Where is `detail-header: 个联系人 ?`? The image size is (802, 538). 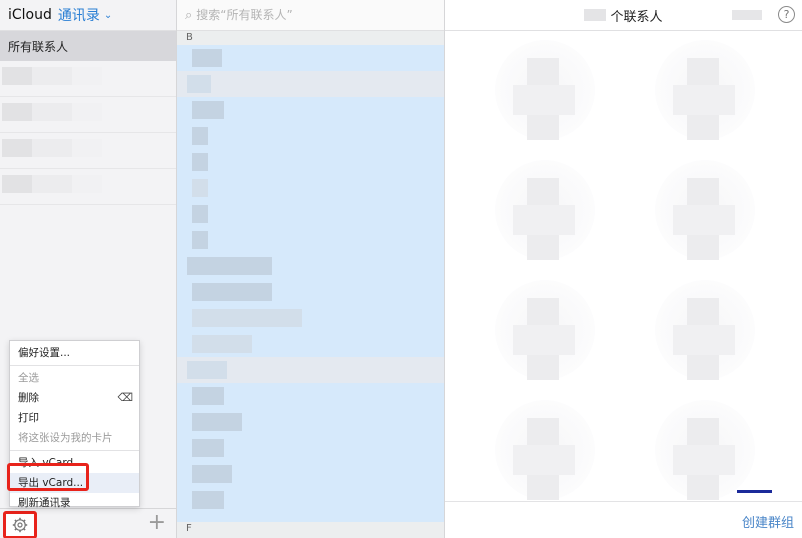 detail-header: 个联系人 ? is located at coordinates (623, 15).